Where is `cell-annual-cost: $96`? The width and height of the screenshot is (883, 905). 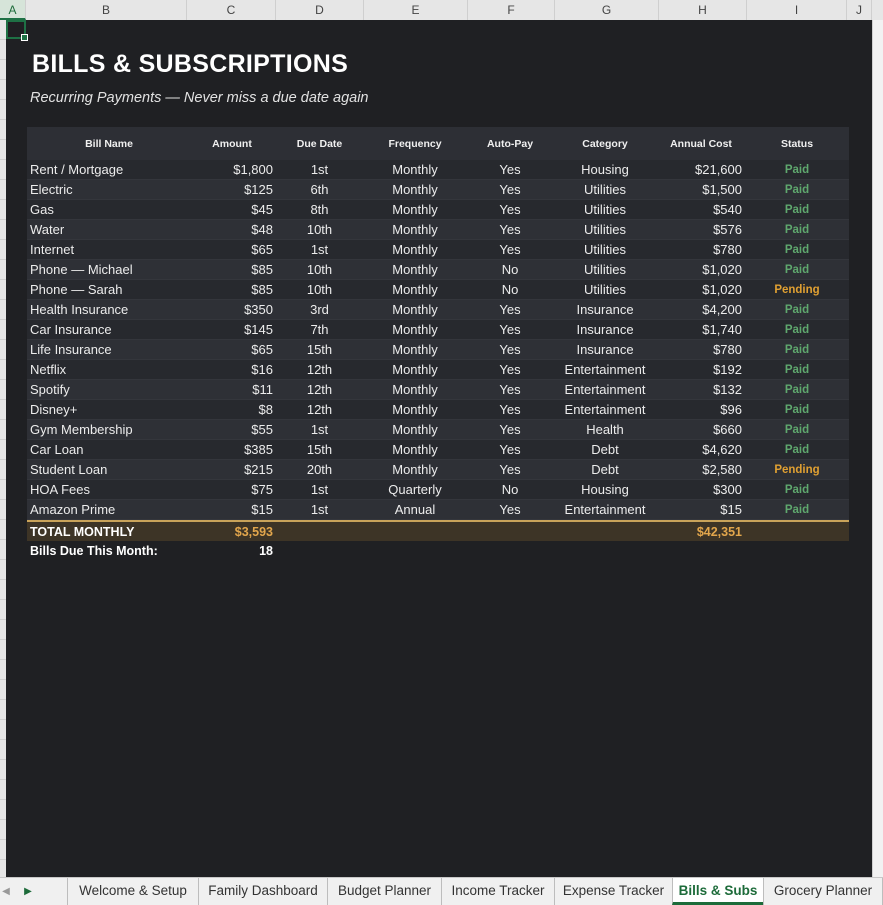 cell-annual-cost: $96 is located at coordinates (701, 409).